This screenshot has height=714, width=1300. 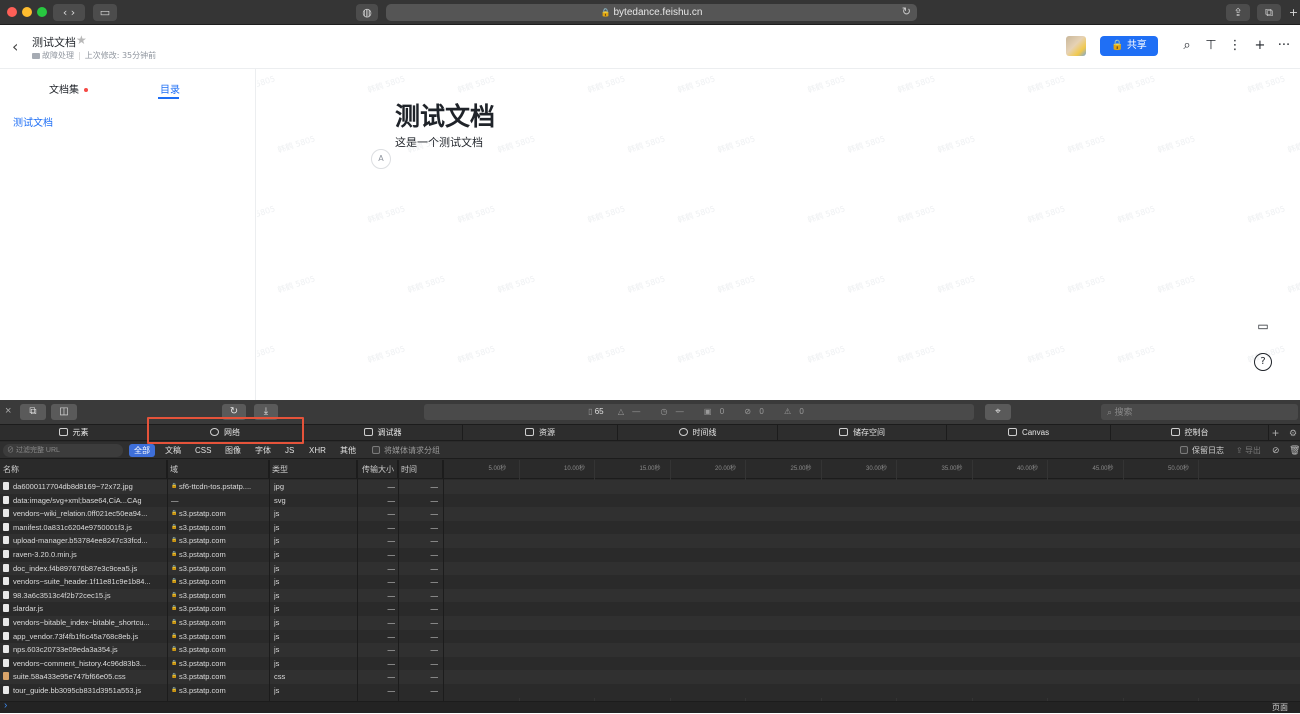 I want to click on errors-count: ▣ 0, so click(x=717, y=411).